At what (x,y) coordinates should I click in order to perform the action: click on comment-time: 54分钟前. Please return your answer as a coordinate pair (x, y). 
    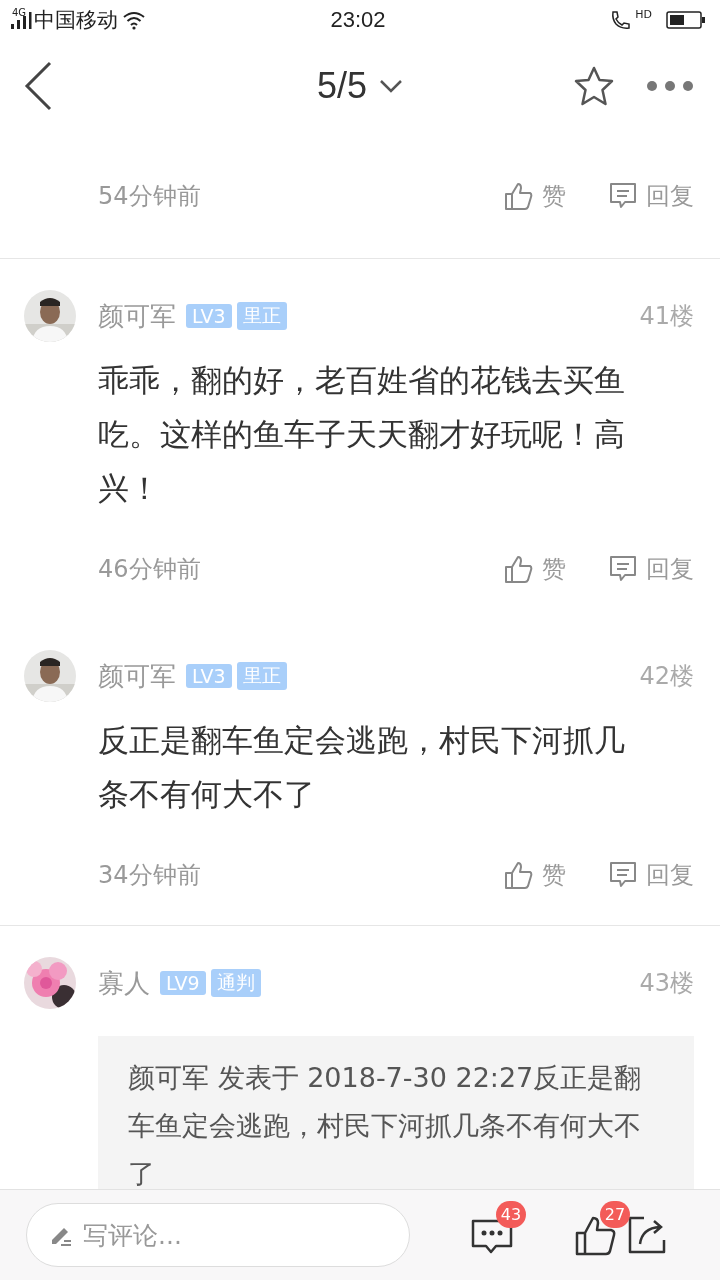
    Looking at the image, I should click on (150, 196).